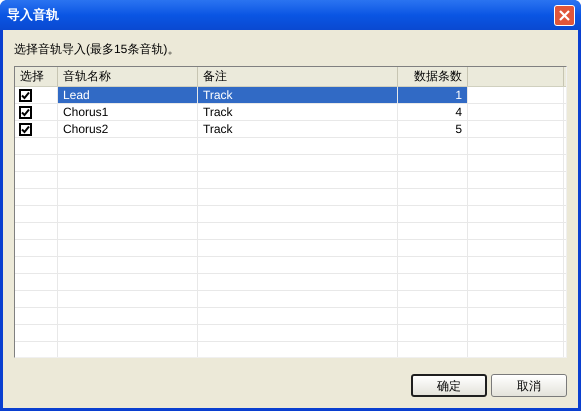  I want to click on window-title: 导入音轨, so click(32, 15).